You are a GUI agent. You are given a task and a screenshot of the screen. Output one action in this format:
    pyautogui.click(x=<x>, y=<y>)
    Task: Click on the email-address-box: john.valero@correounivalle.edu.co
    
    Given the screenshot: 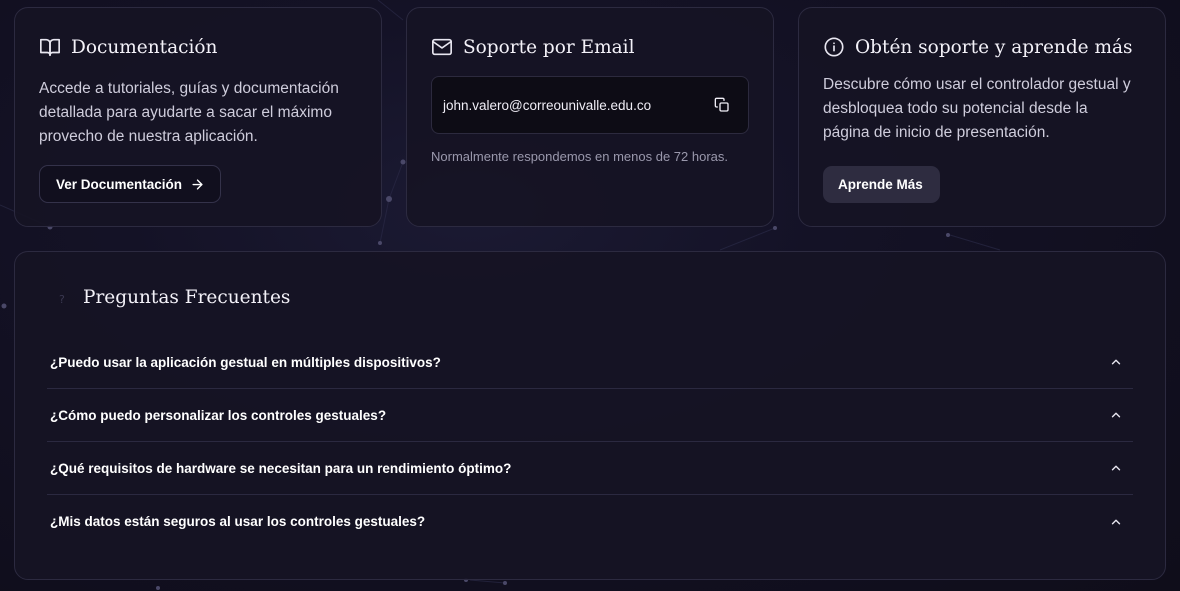 What is the action you would take?
    pyautogui.click(x=590, y=105)
    